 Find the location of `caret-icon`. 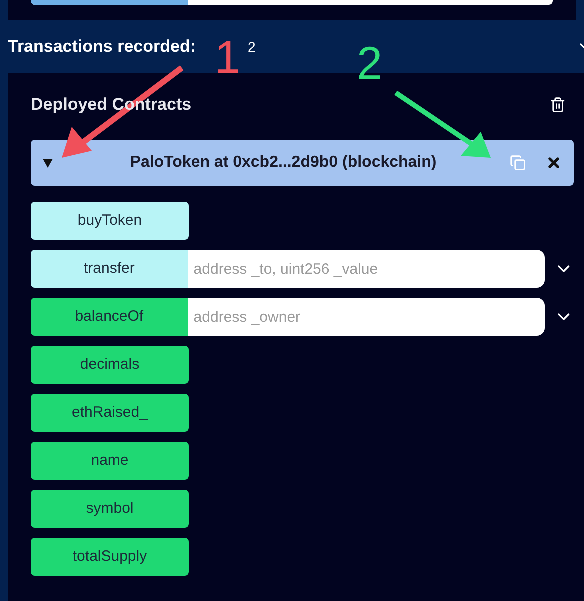

caret-icon is located at coordinates (48, 163).